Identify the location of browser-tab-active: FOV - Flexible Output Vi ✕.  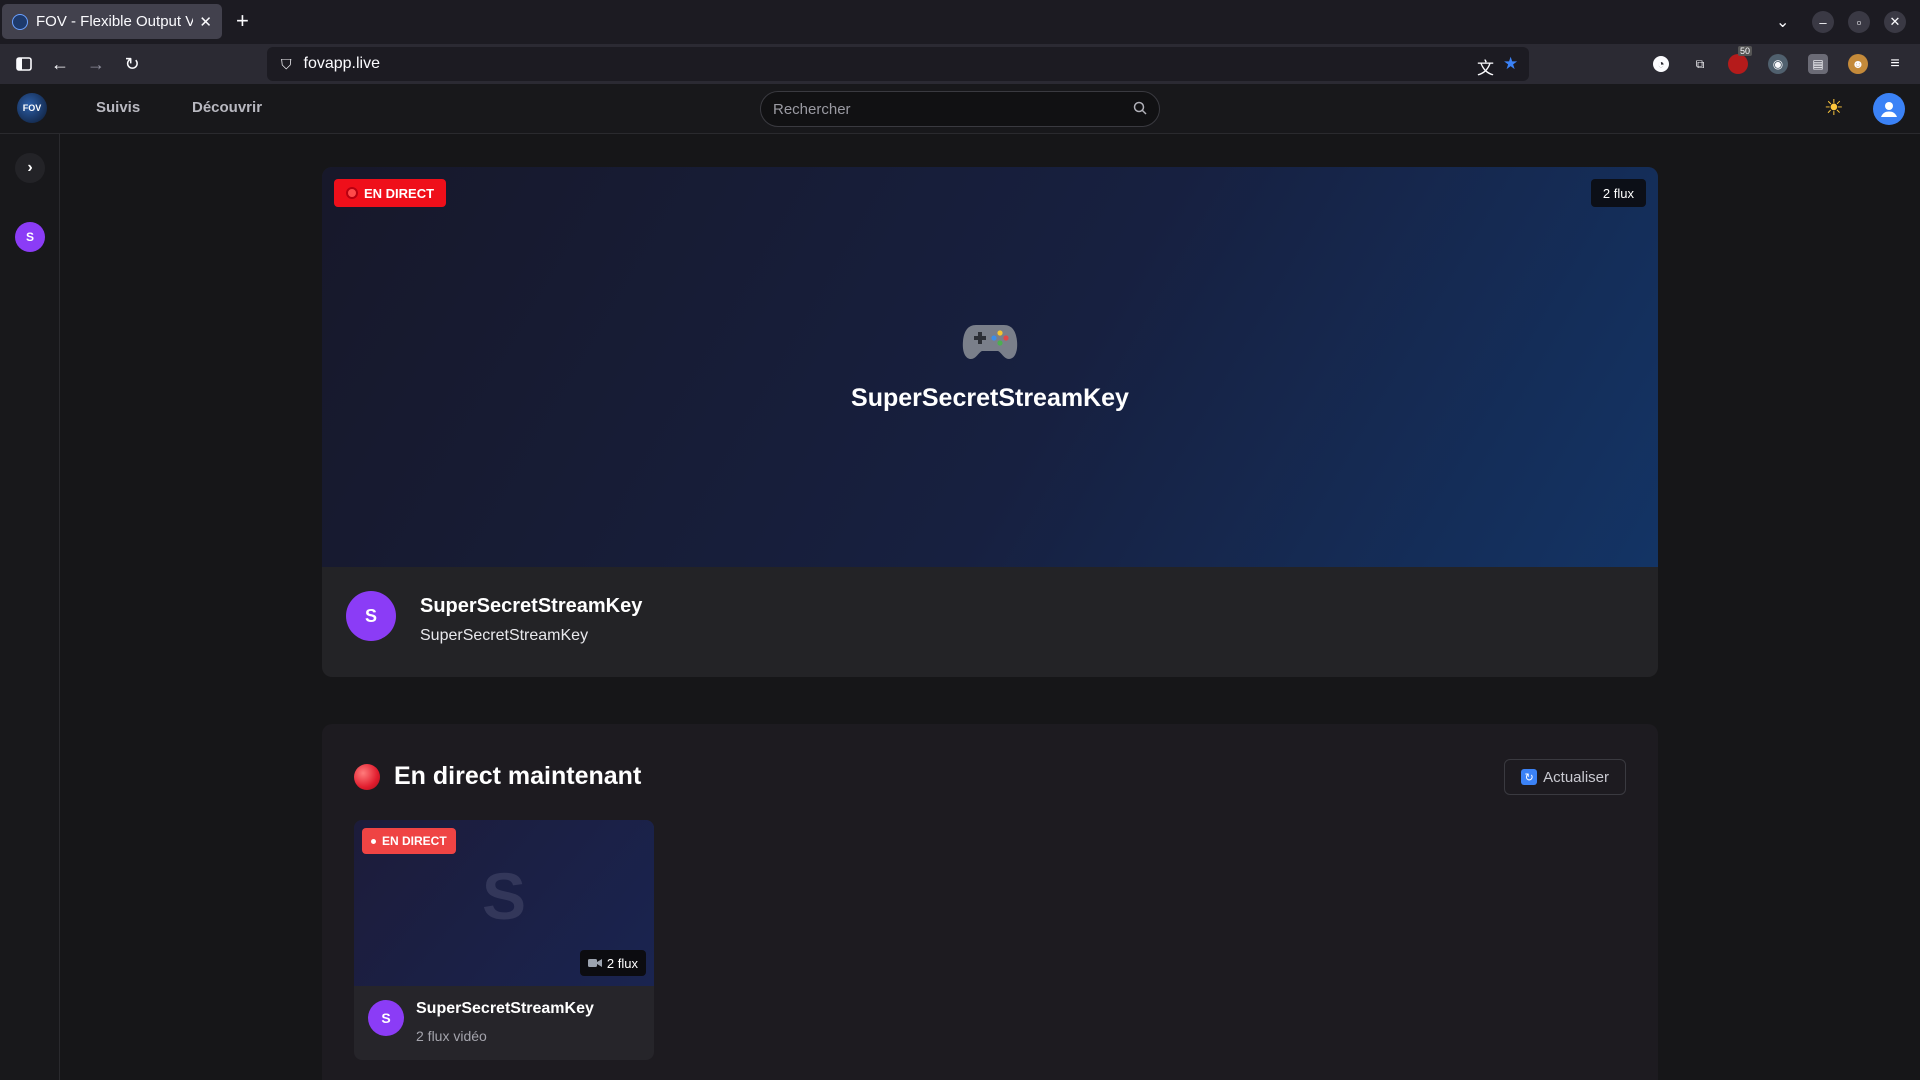
(112, 21).